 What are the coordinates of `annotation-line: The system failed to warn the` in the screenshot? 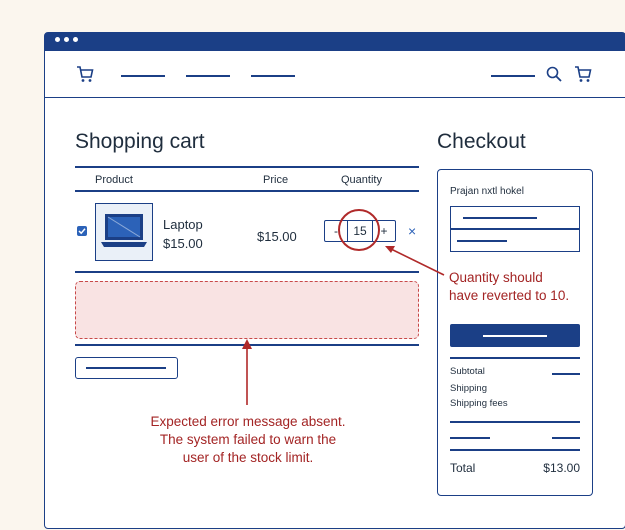 It's located at (248, 439).